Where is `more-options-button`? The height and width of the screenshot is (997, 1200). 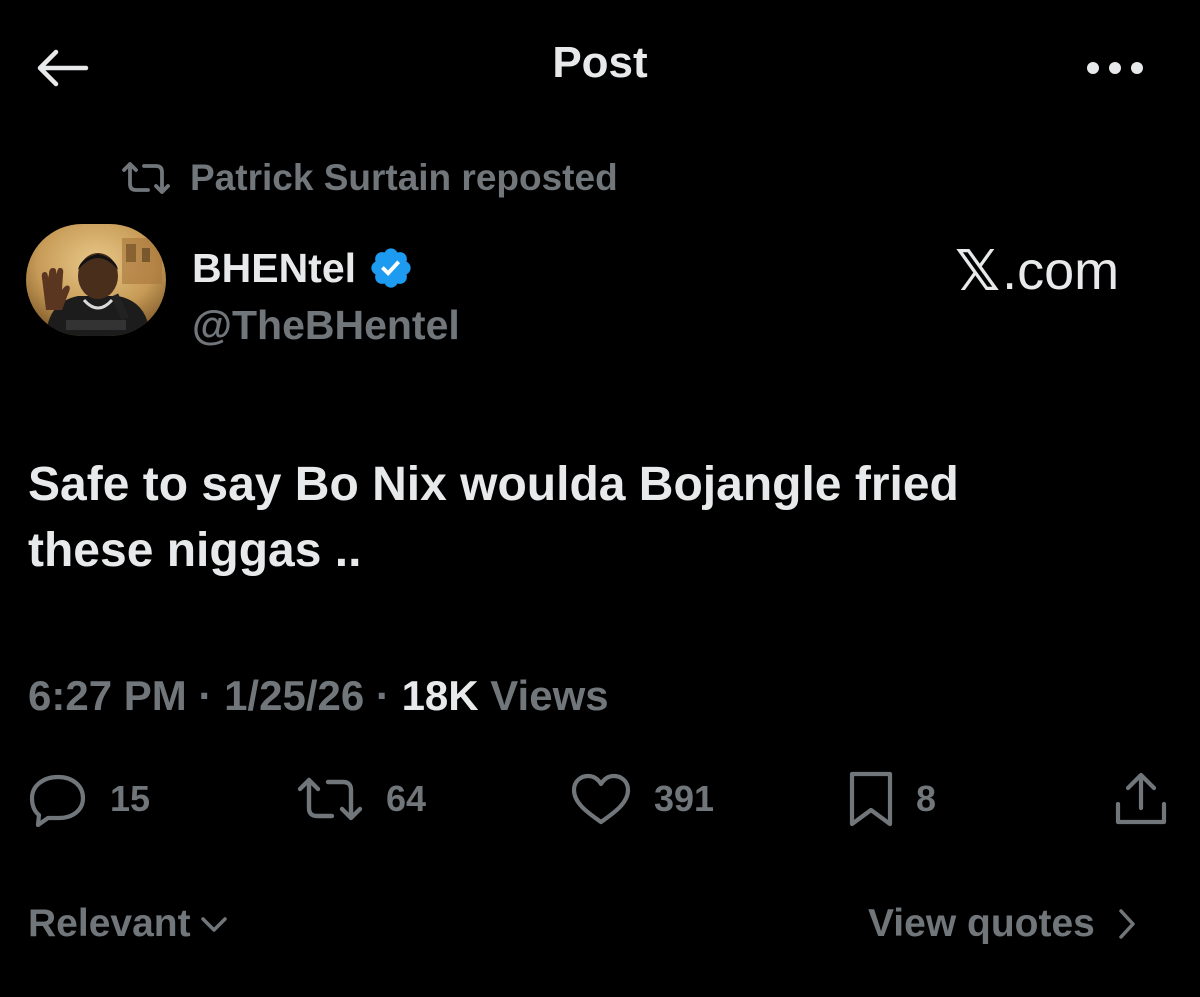 more-options-button is located at coordinates (1115, 68).